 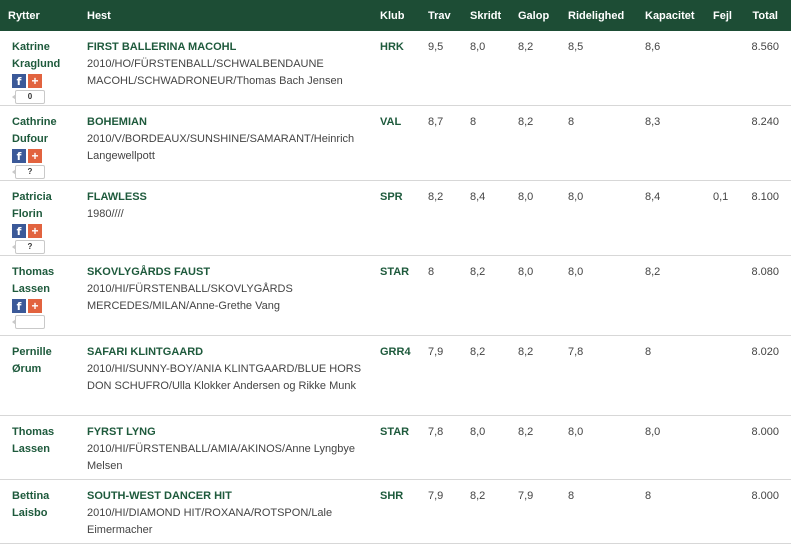 What do you see at coordinates (229, 197) in the screenshot?
I see `horse-name: FLAWLESS` at bounding box center [229, 197].